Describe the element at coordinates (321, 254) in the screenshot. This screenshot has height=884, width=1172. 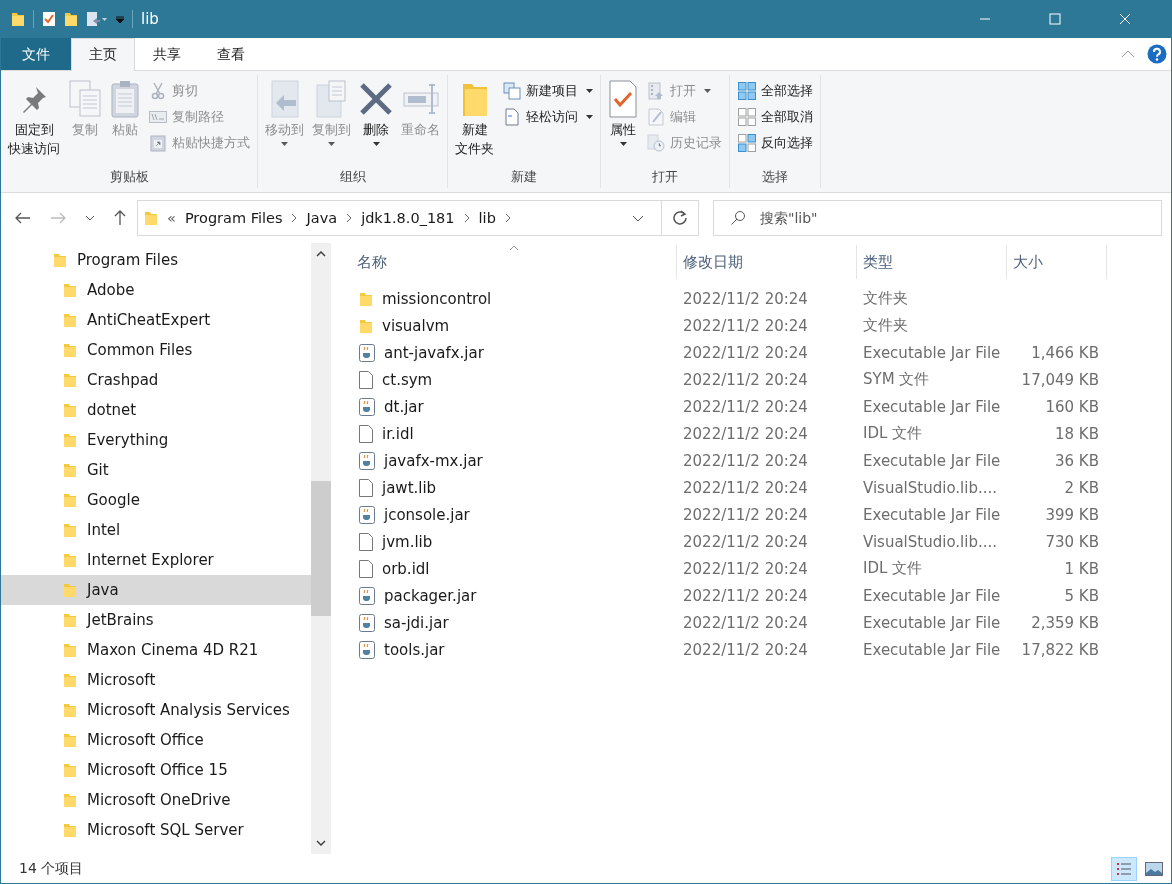
I see `scroll-up-icon` at that location.